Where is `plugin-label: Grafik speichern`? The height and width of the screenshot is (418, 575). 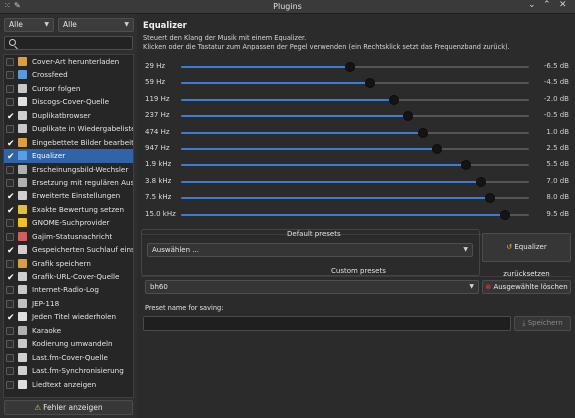 plugin-label: Grafik speichern is located at coordinates (61, 263).